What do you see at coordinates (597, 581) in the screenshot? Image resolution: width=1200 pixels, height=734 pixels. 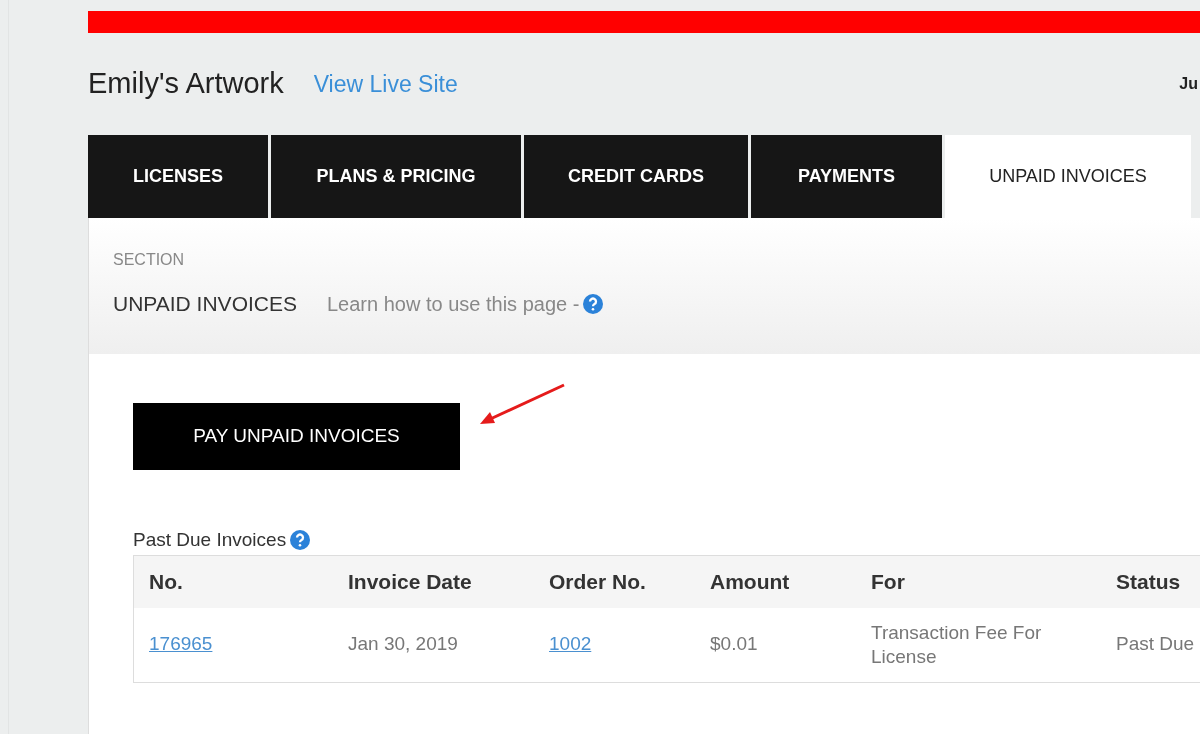 I see `column-header: Order No.` at bounding box center [597, 581].